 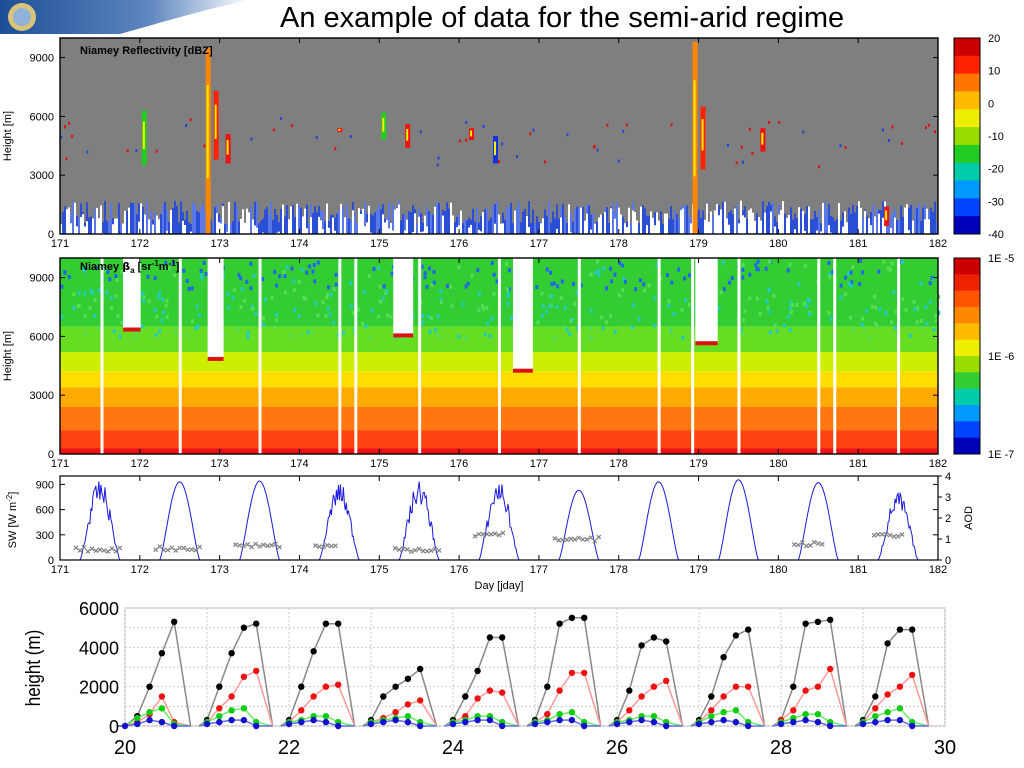 What do you see at coordinates (45, 536) in the screenshot?
I see `y-tick-label: 300` at bounding box center [45, 536].